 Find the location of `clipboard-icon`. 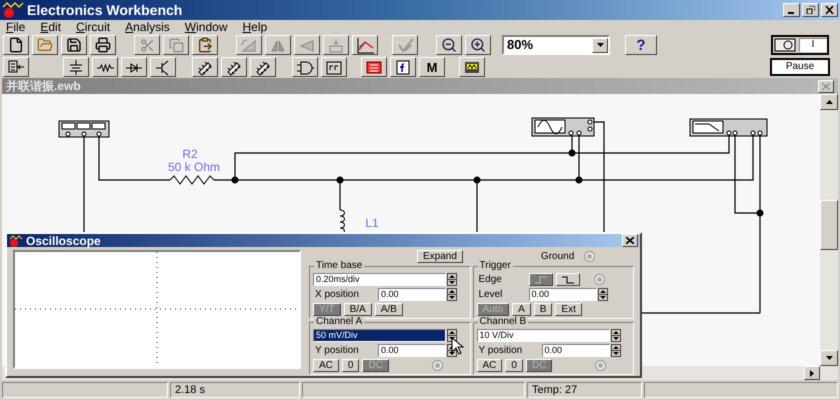

clipboard-icon is located at coordinates (205, 45).